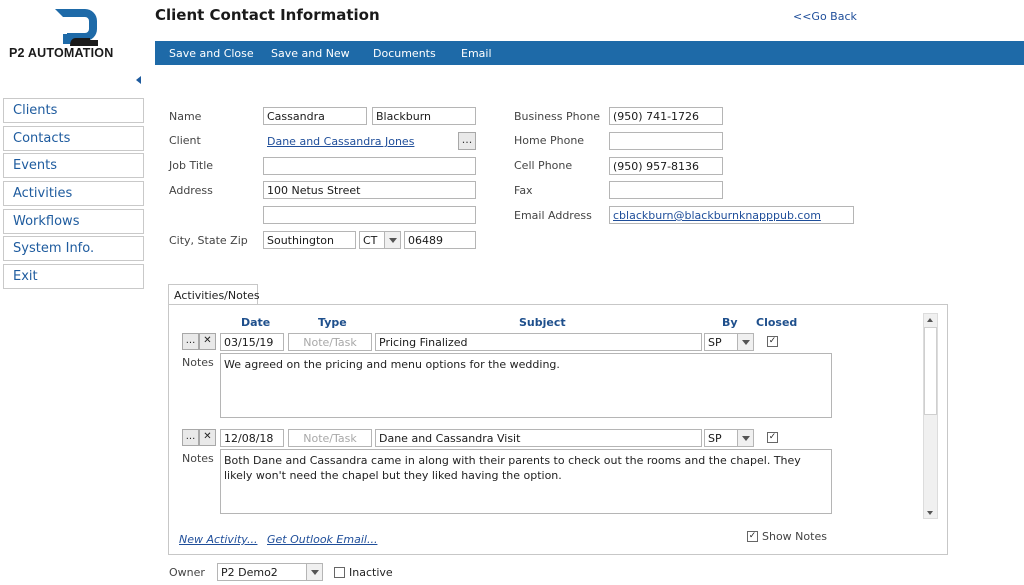  What do you see at coordinates (73, 193) in the screenshot?
I see `sidebar-item-activities: Activities` at bounding box center [73, 193].